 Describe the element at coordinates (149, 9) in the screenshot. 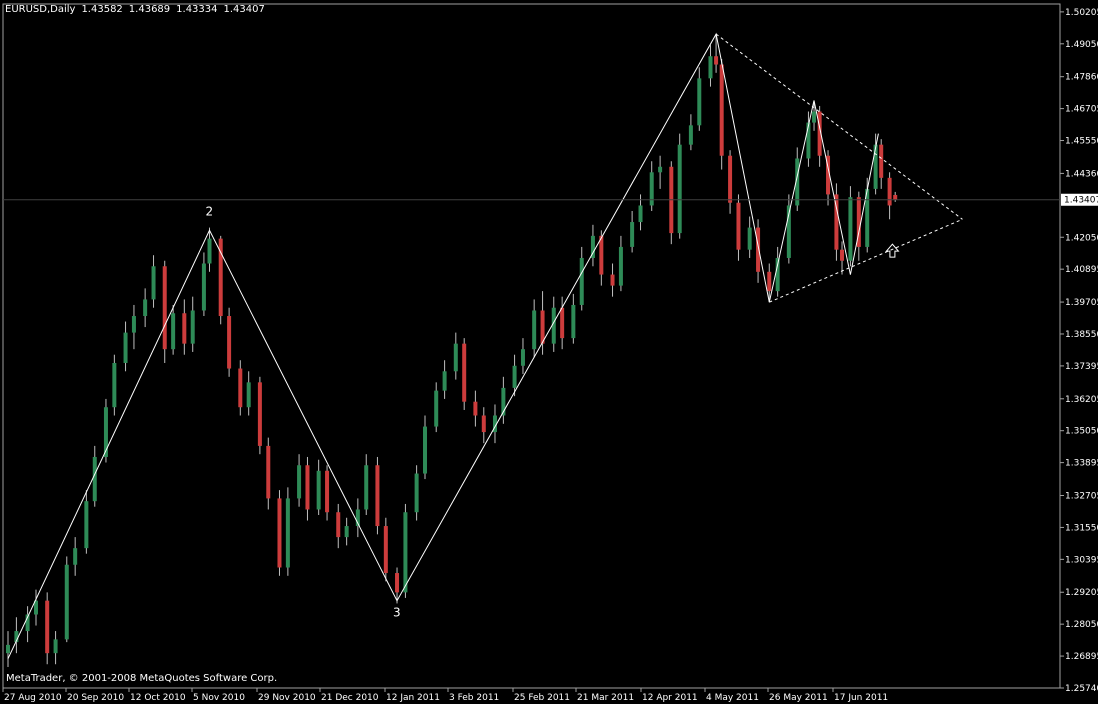

I see `high-price: 1.43689` at that location.